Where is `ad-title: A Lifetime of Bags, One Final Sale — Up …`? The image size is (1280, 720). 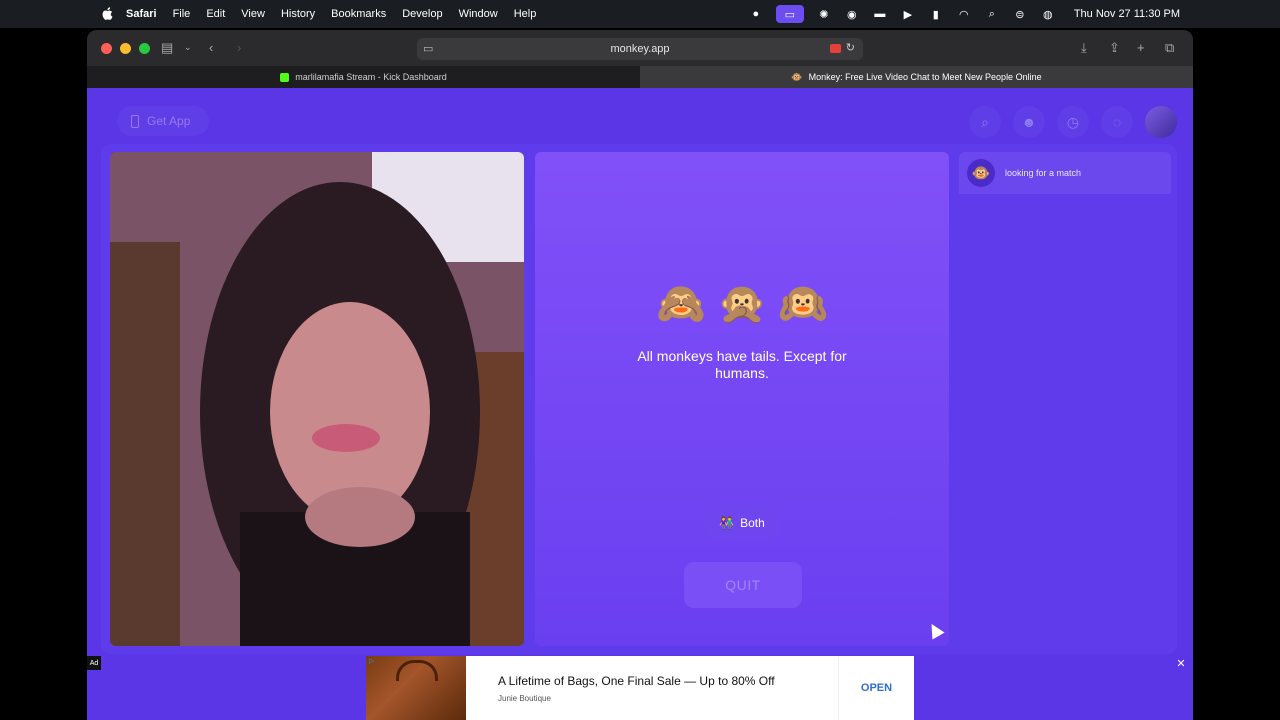
ad-title: A Lifetime of Bags, One Final Sale — Up … is located at coordinates (668, 681).